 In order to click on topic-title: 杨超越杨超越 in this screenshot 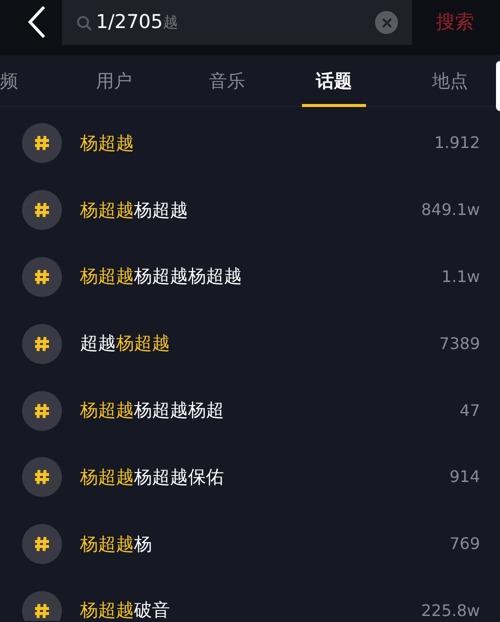, I will do `click(134, 210)`.